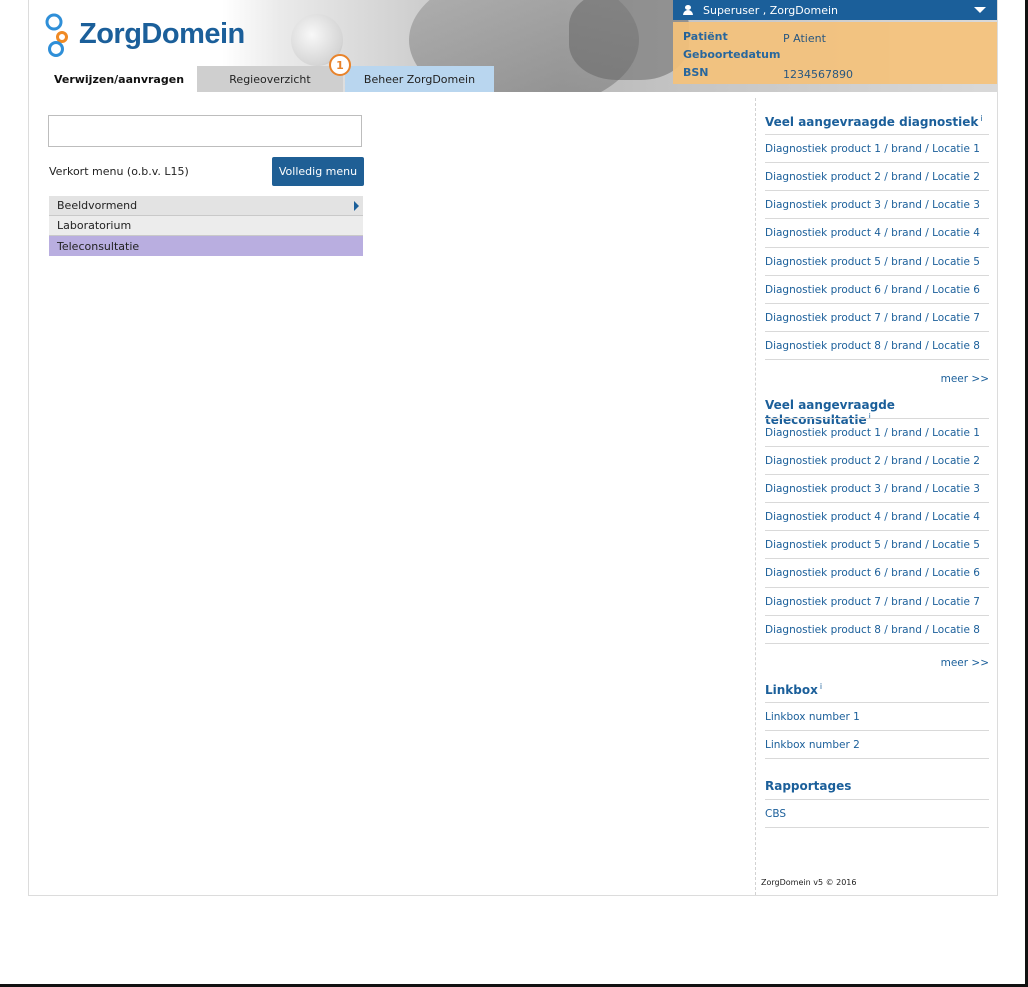 The image size is (1028, 987). What do you see at coordinates (318, 171) in the screenshot?
I see `full-menu-button: Volledig menu` at bounding box center [318, 171].